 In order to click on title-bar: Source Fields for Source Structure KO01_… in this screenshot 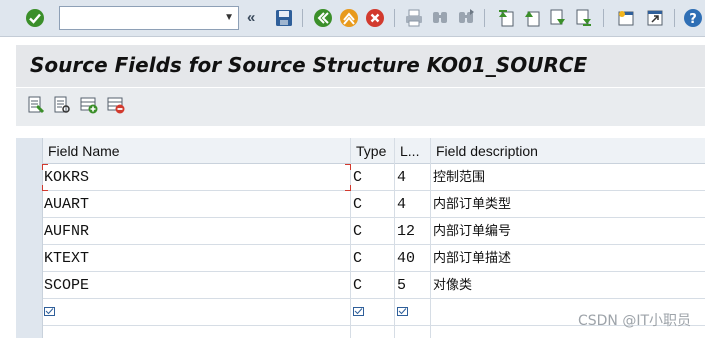, I will do `click(360, 66)`.